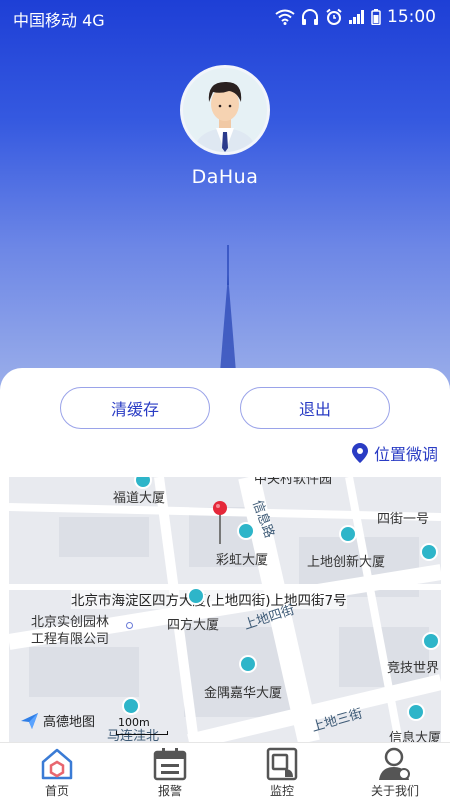 The width and height of the screenshot is (450, 800). Describe the element at coordinates (348, 534) in the screenshot. I see `poi-marker-chuangxin` at that location.